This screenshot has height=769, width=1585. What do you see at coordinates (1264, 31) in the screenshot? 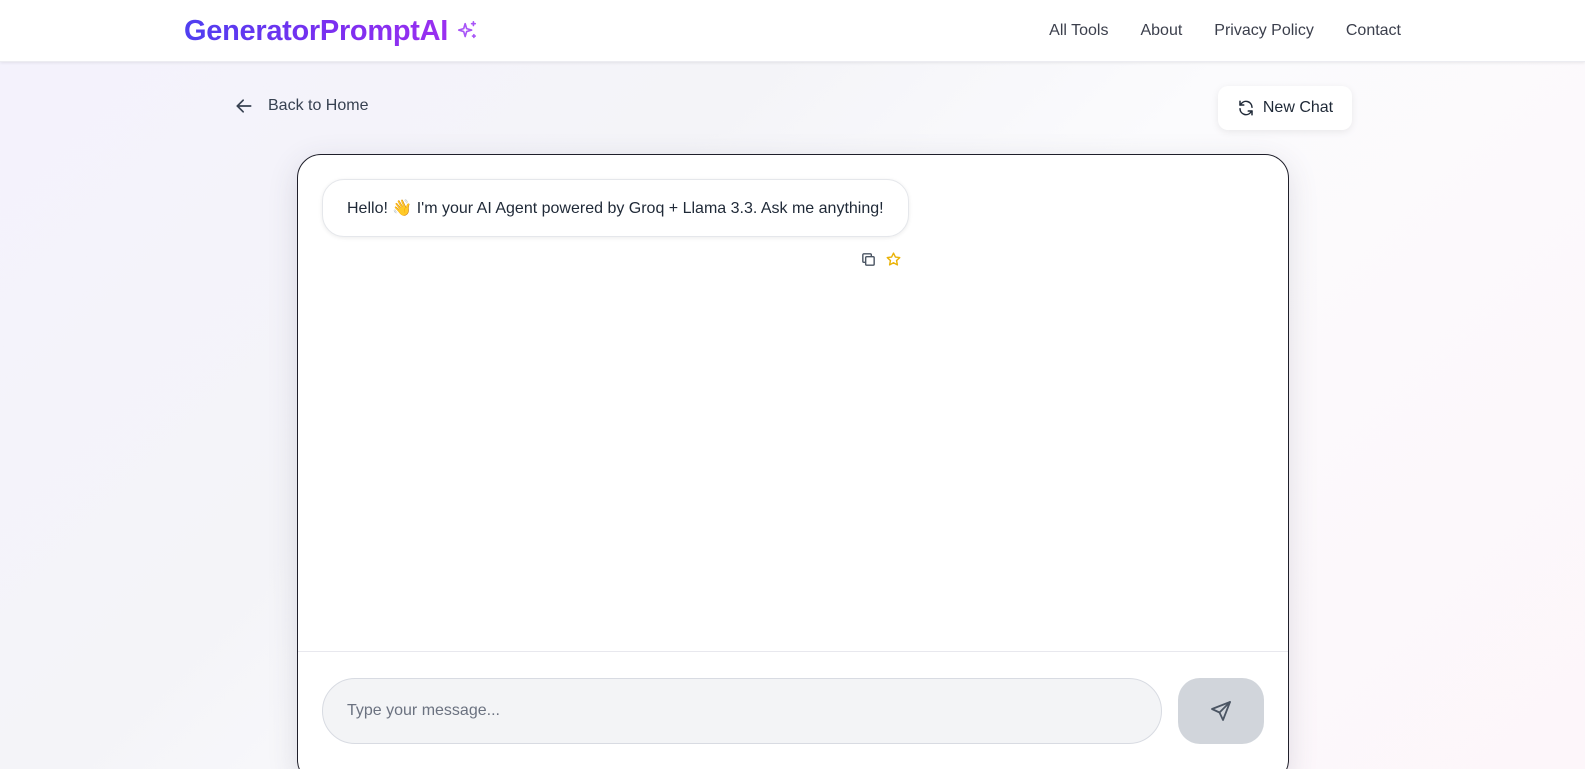
I see `nav-privacy-policy: Privacy Policy` at bounding box center [1264, 31].